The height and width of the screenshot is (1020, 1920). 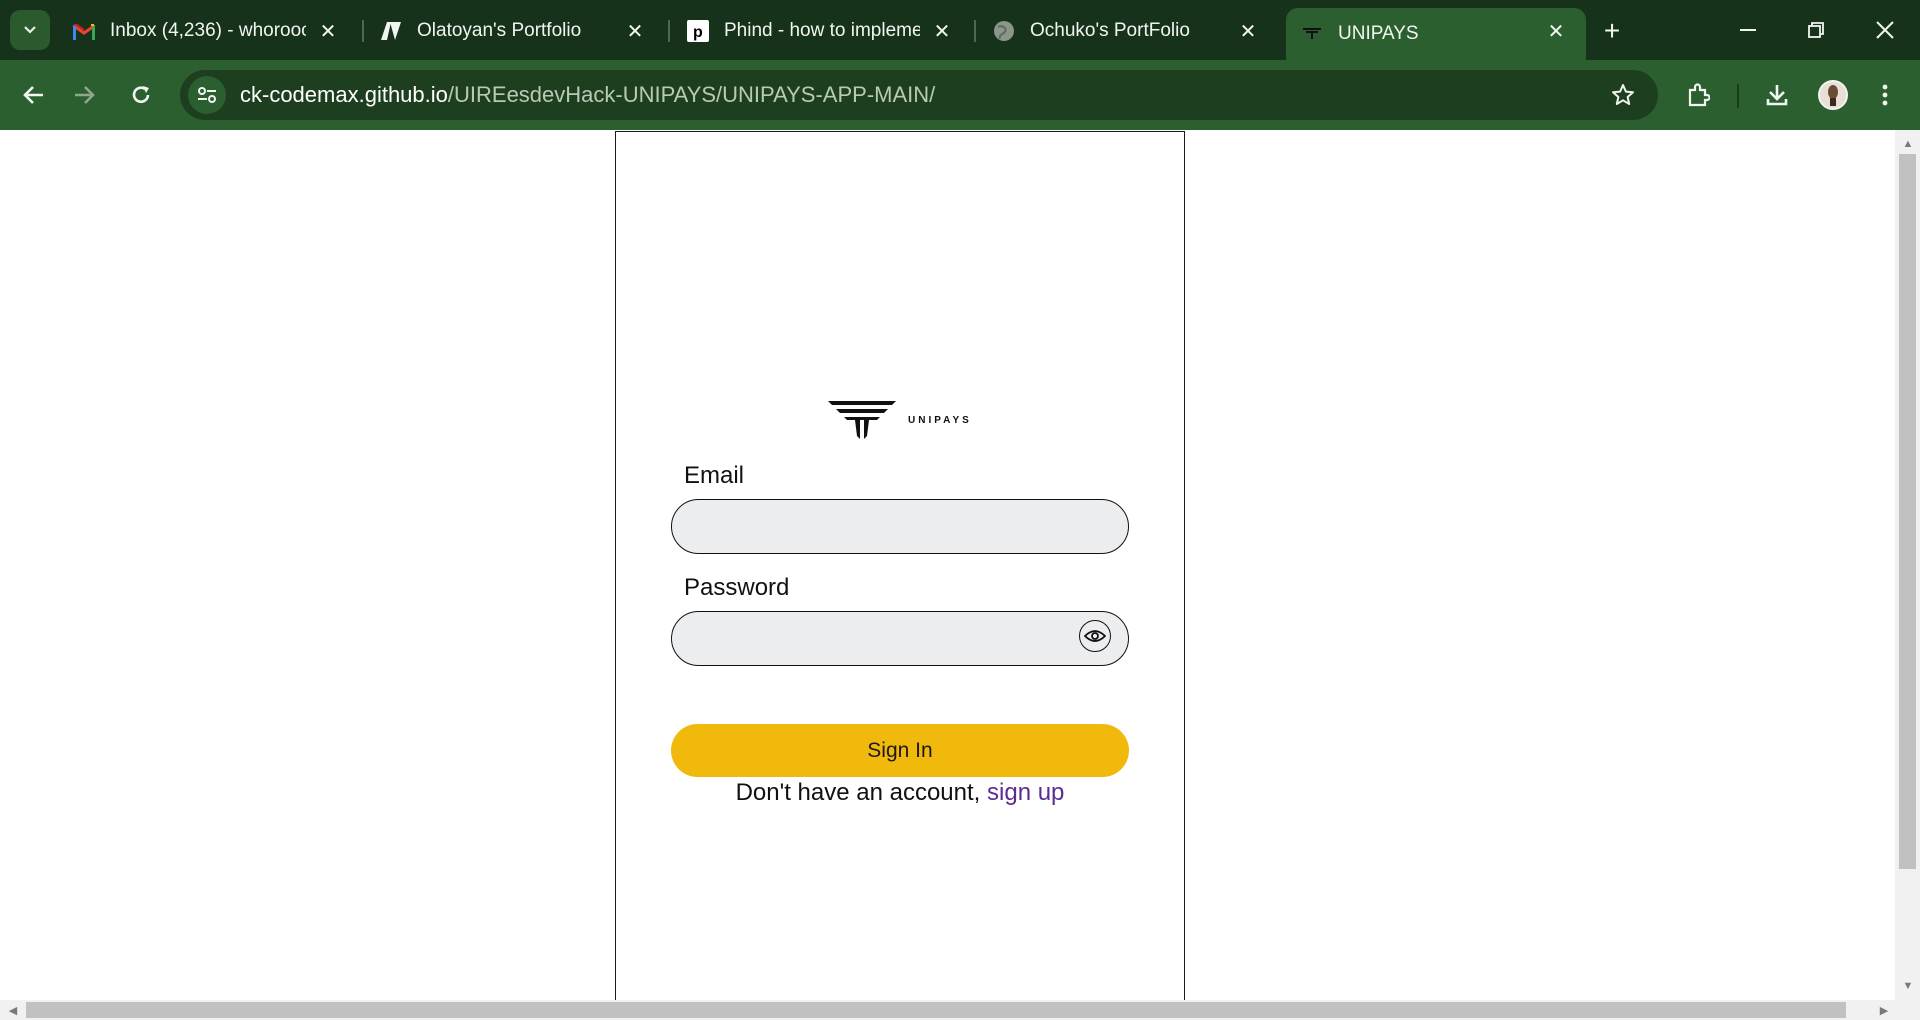 What do you see at coordinates (499, 30) in the screenshot?
I see `tab-title: Olatoyan's Portfolio` at bounding box center [499, 30].